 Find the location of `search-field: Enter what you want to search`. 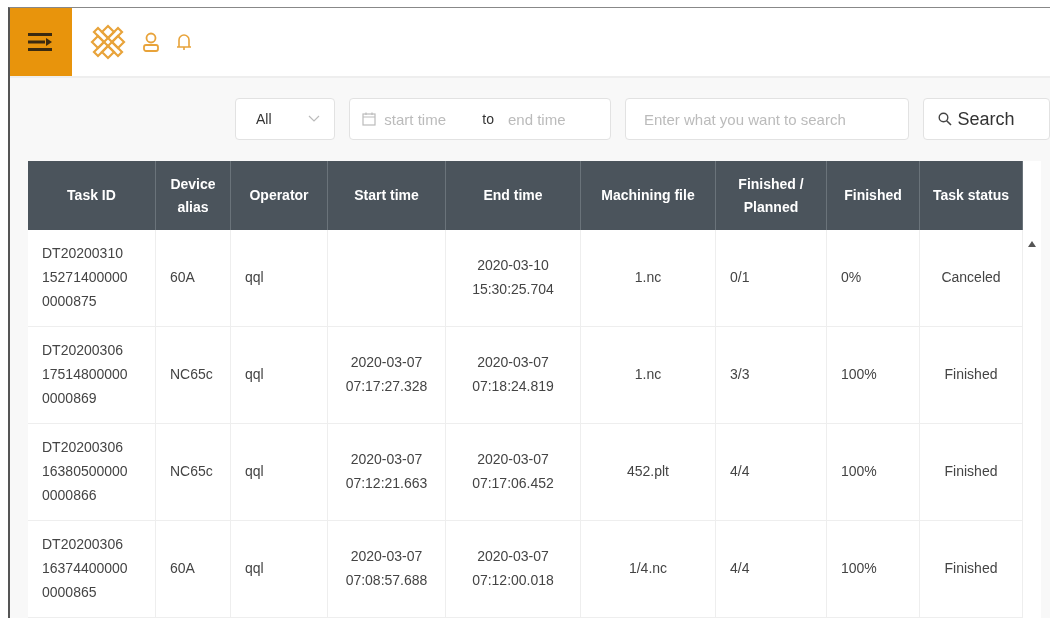

search-field: Enter what you want to search is located at coordinates (767, 119).